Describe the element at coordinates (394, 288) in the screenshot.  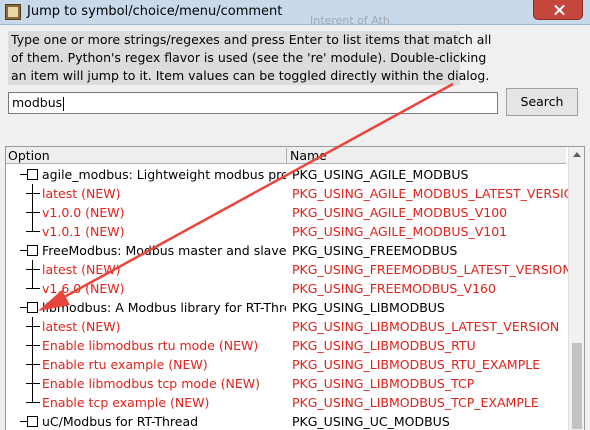
I see `symbol-name: PKG_USING_FREEMODBUS_V160` at that location.